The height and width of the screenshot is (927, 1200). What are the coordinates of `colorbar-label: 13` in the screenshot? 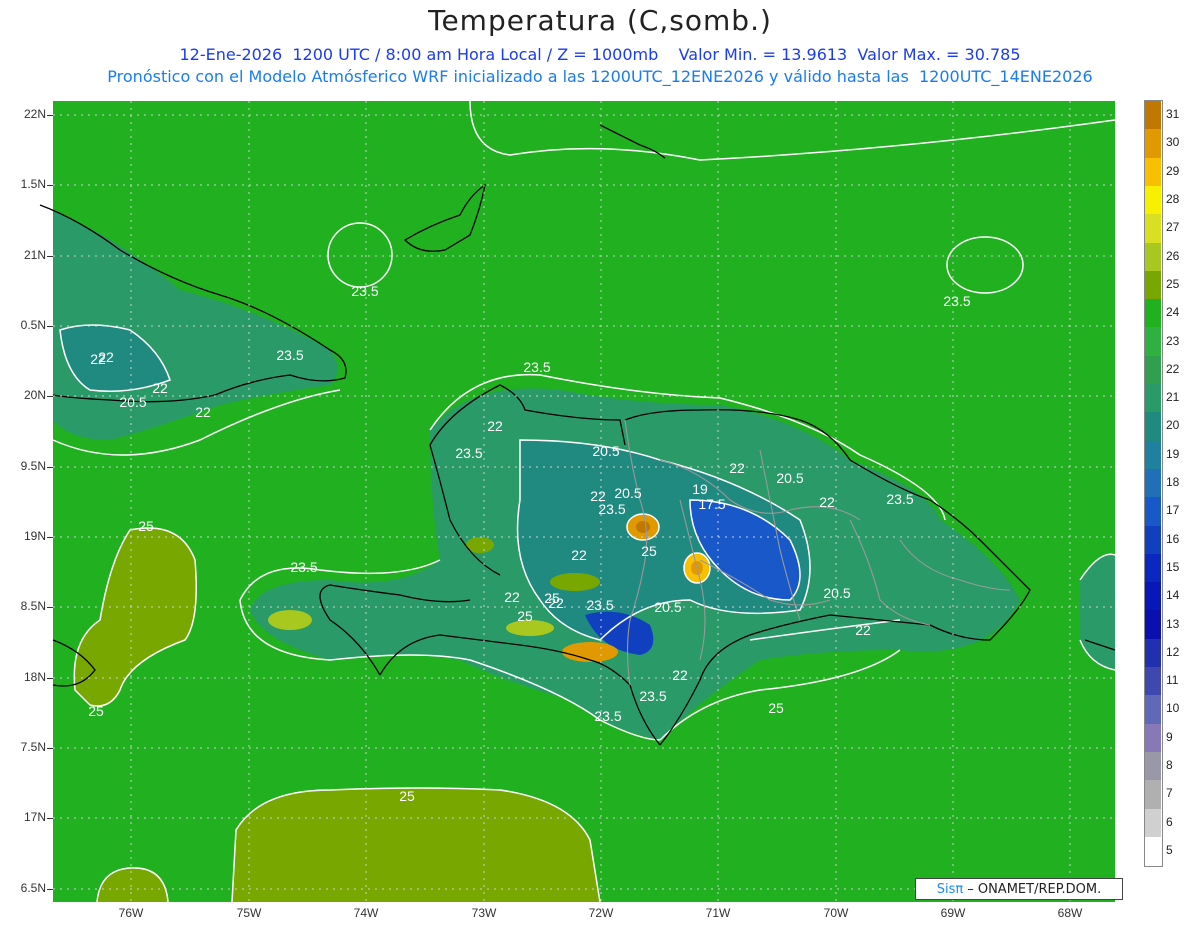 It's located at (1173, 623).